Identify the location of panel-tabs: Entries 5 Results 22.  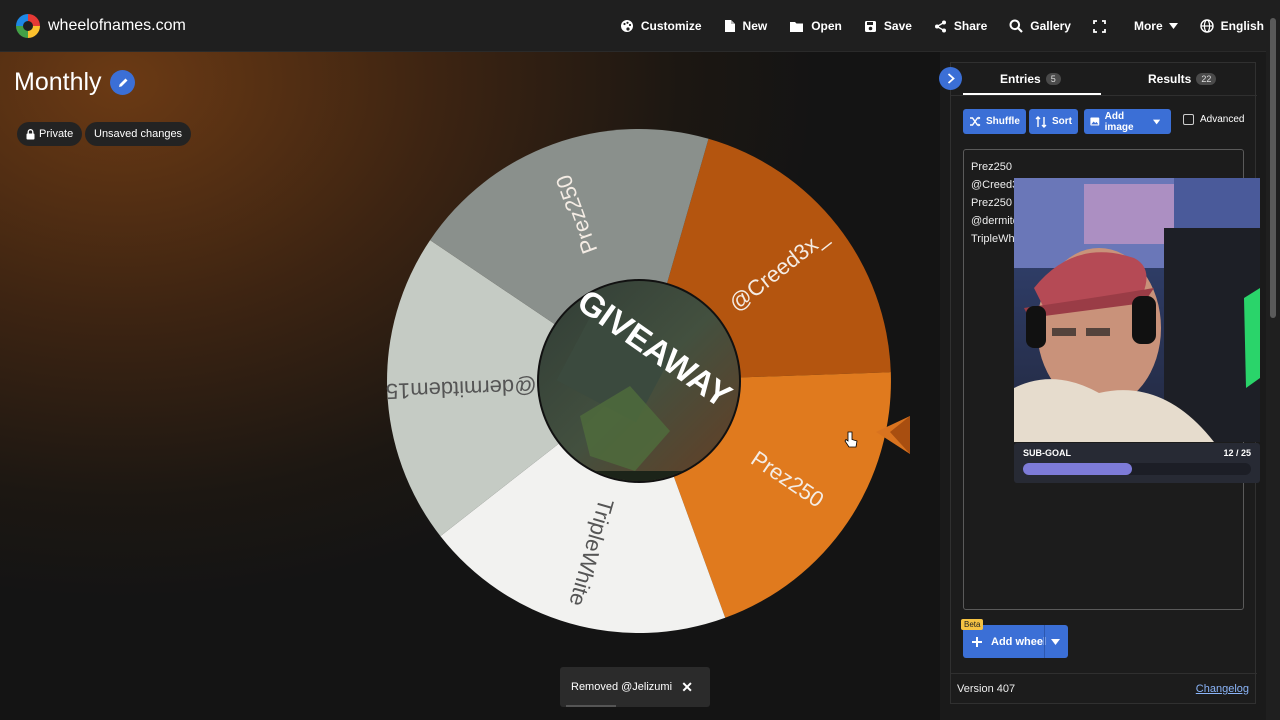
(1104, 79).